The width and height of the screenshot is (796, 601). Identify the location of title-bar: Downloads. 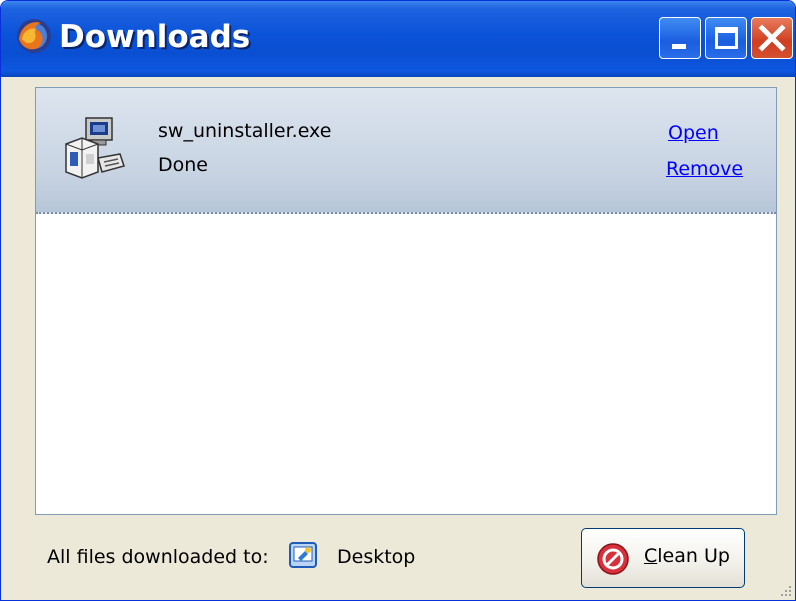
(398, 39).